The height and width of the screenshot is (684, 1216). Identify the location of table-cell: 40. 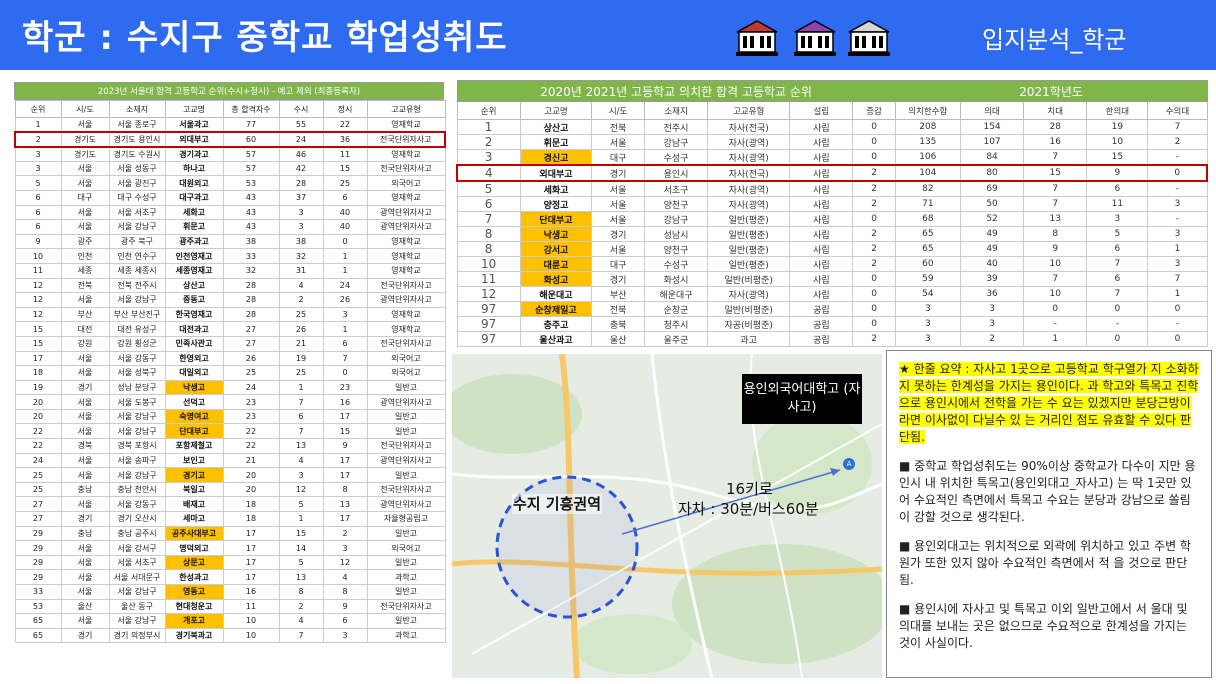
(345, 212).